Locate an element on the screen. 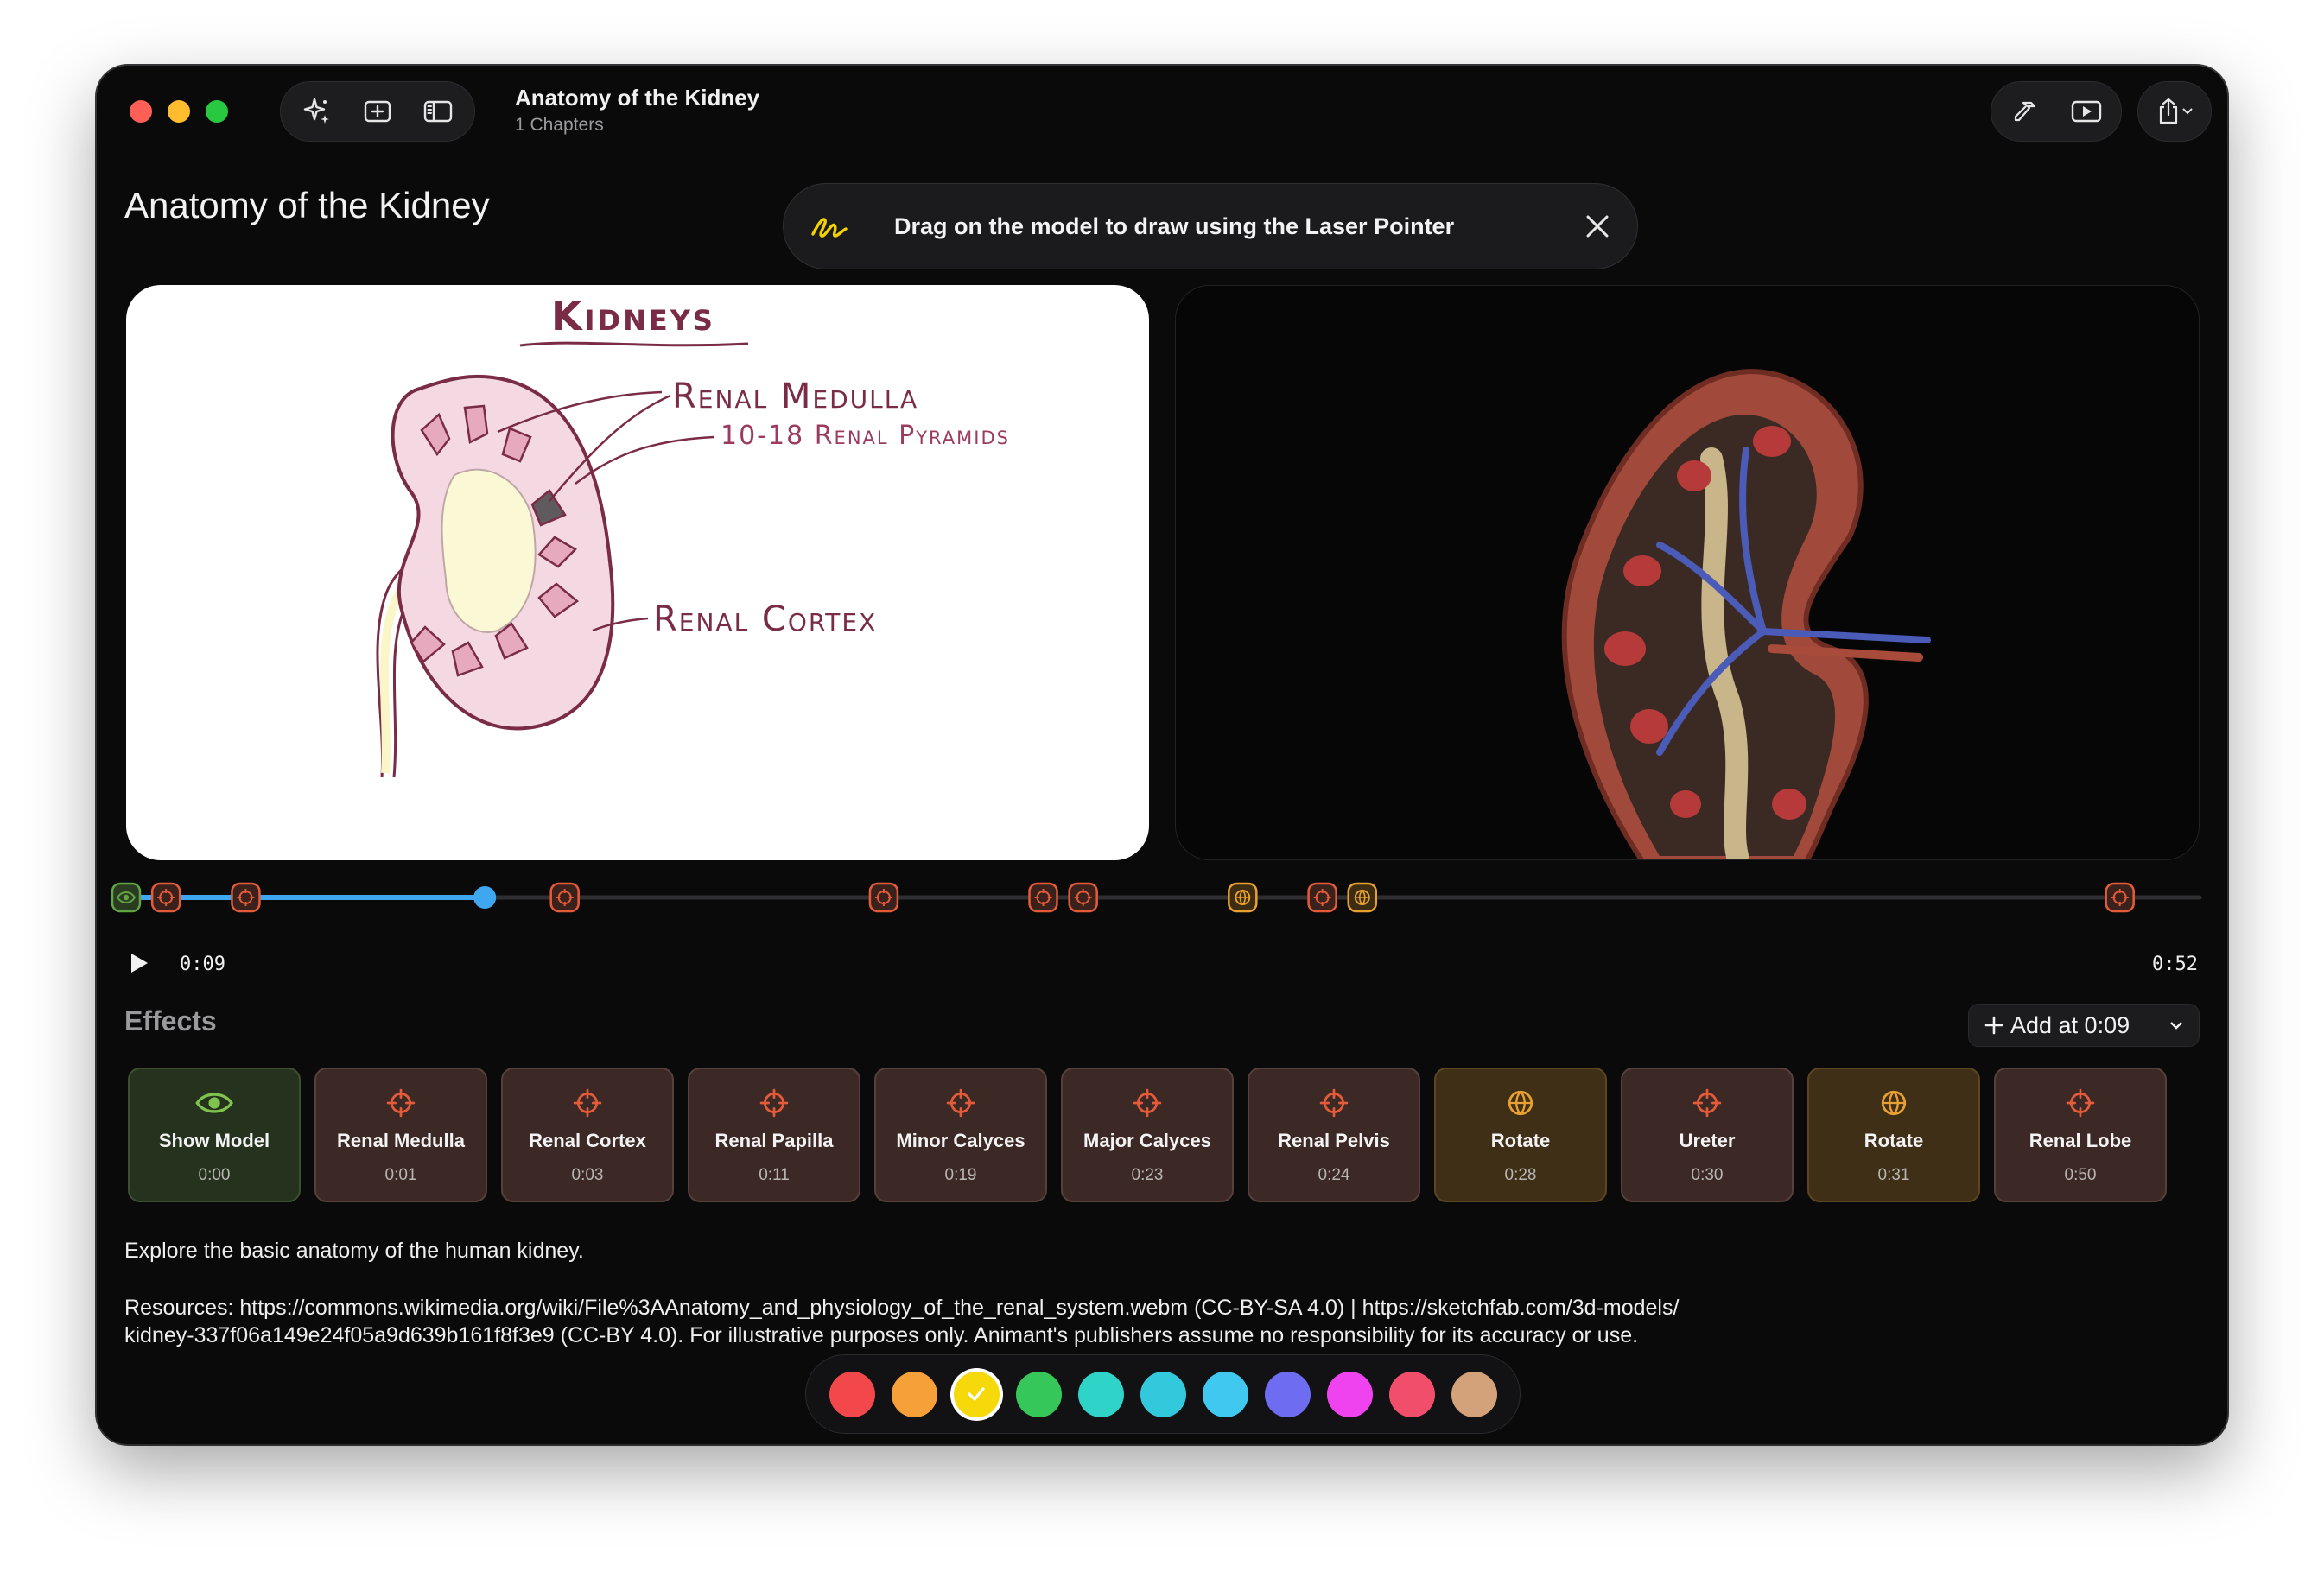 The height and width of the screenshot is (1572, 2324). effect-label: Renal Medulla is located at coordinates (401, 1140).